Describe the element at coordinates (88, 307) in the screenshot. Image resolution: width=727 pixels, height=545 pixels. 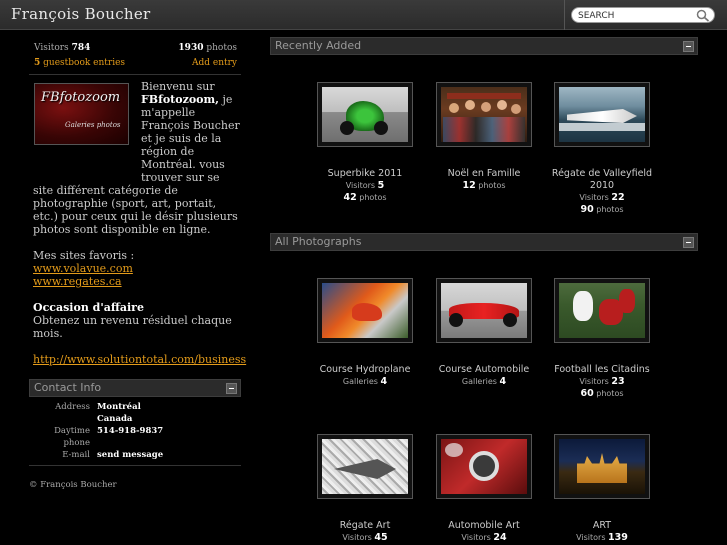
I see `business-title: Occasion d'affaire` at that location.